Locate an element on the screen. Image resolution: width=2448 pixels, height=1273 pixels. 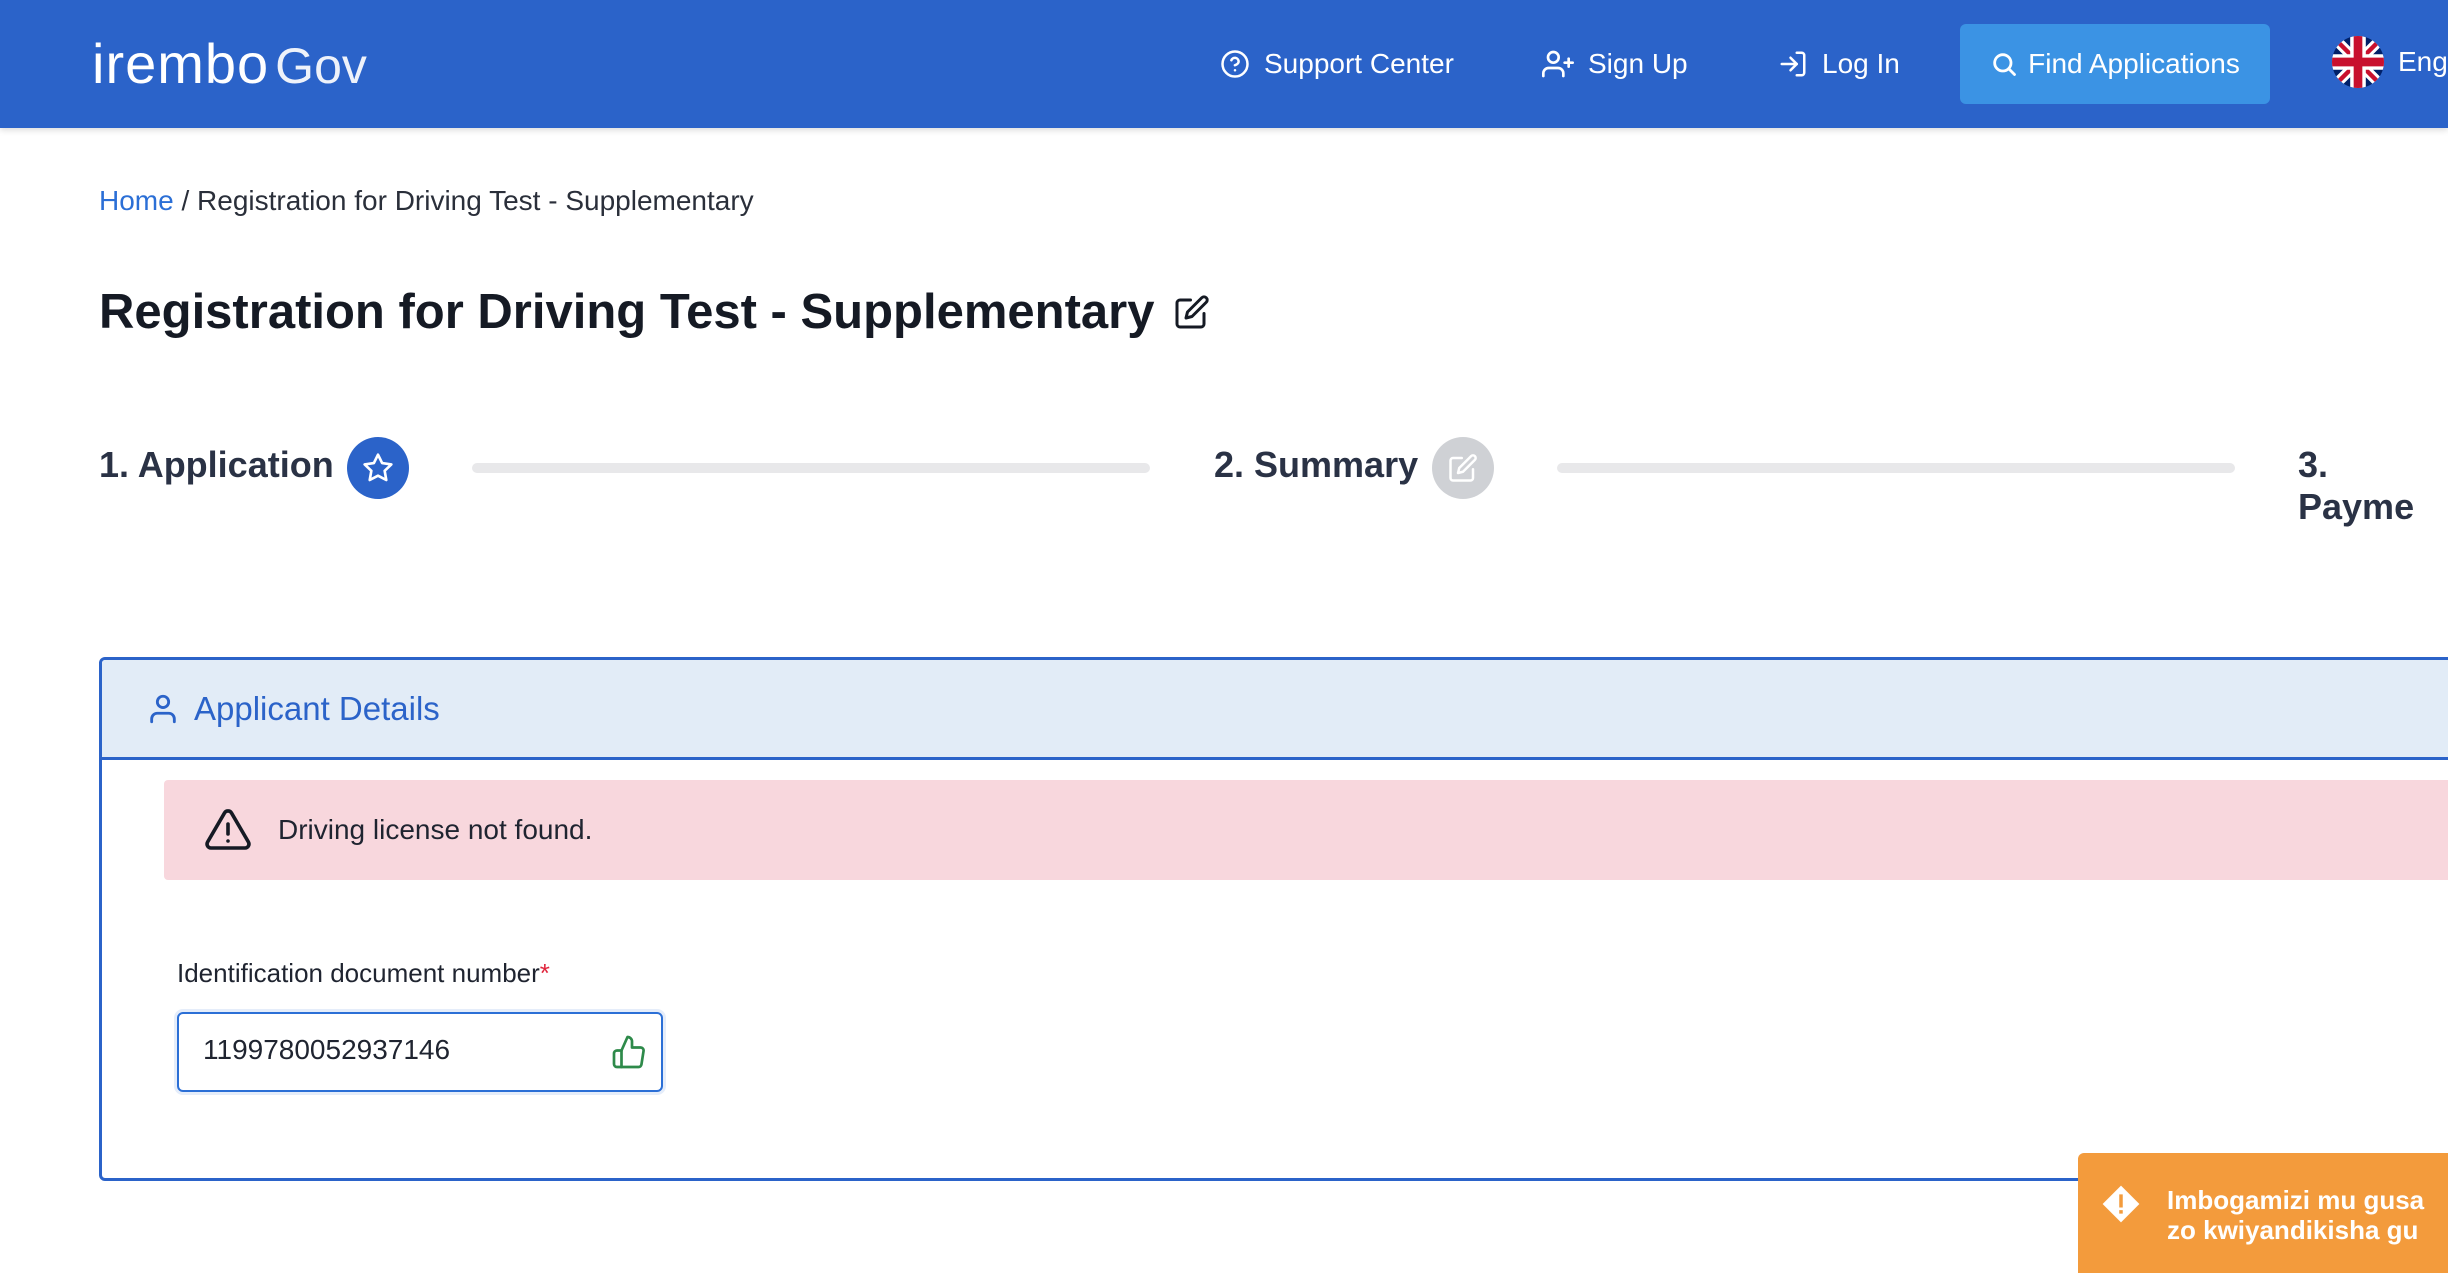
error-alert: Driving license not found. is located at coordinates (1306, 830).